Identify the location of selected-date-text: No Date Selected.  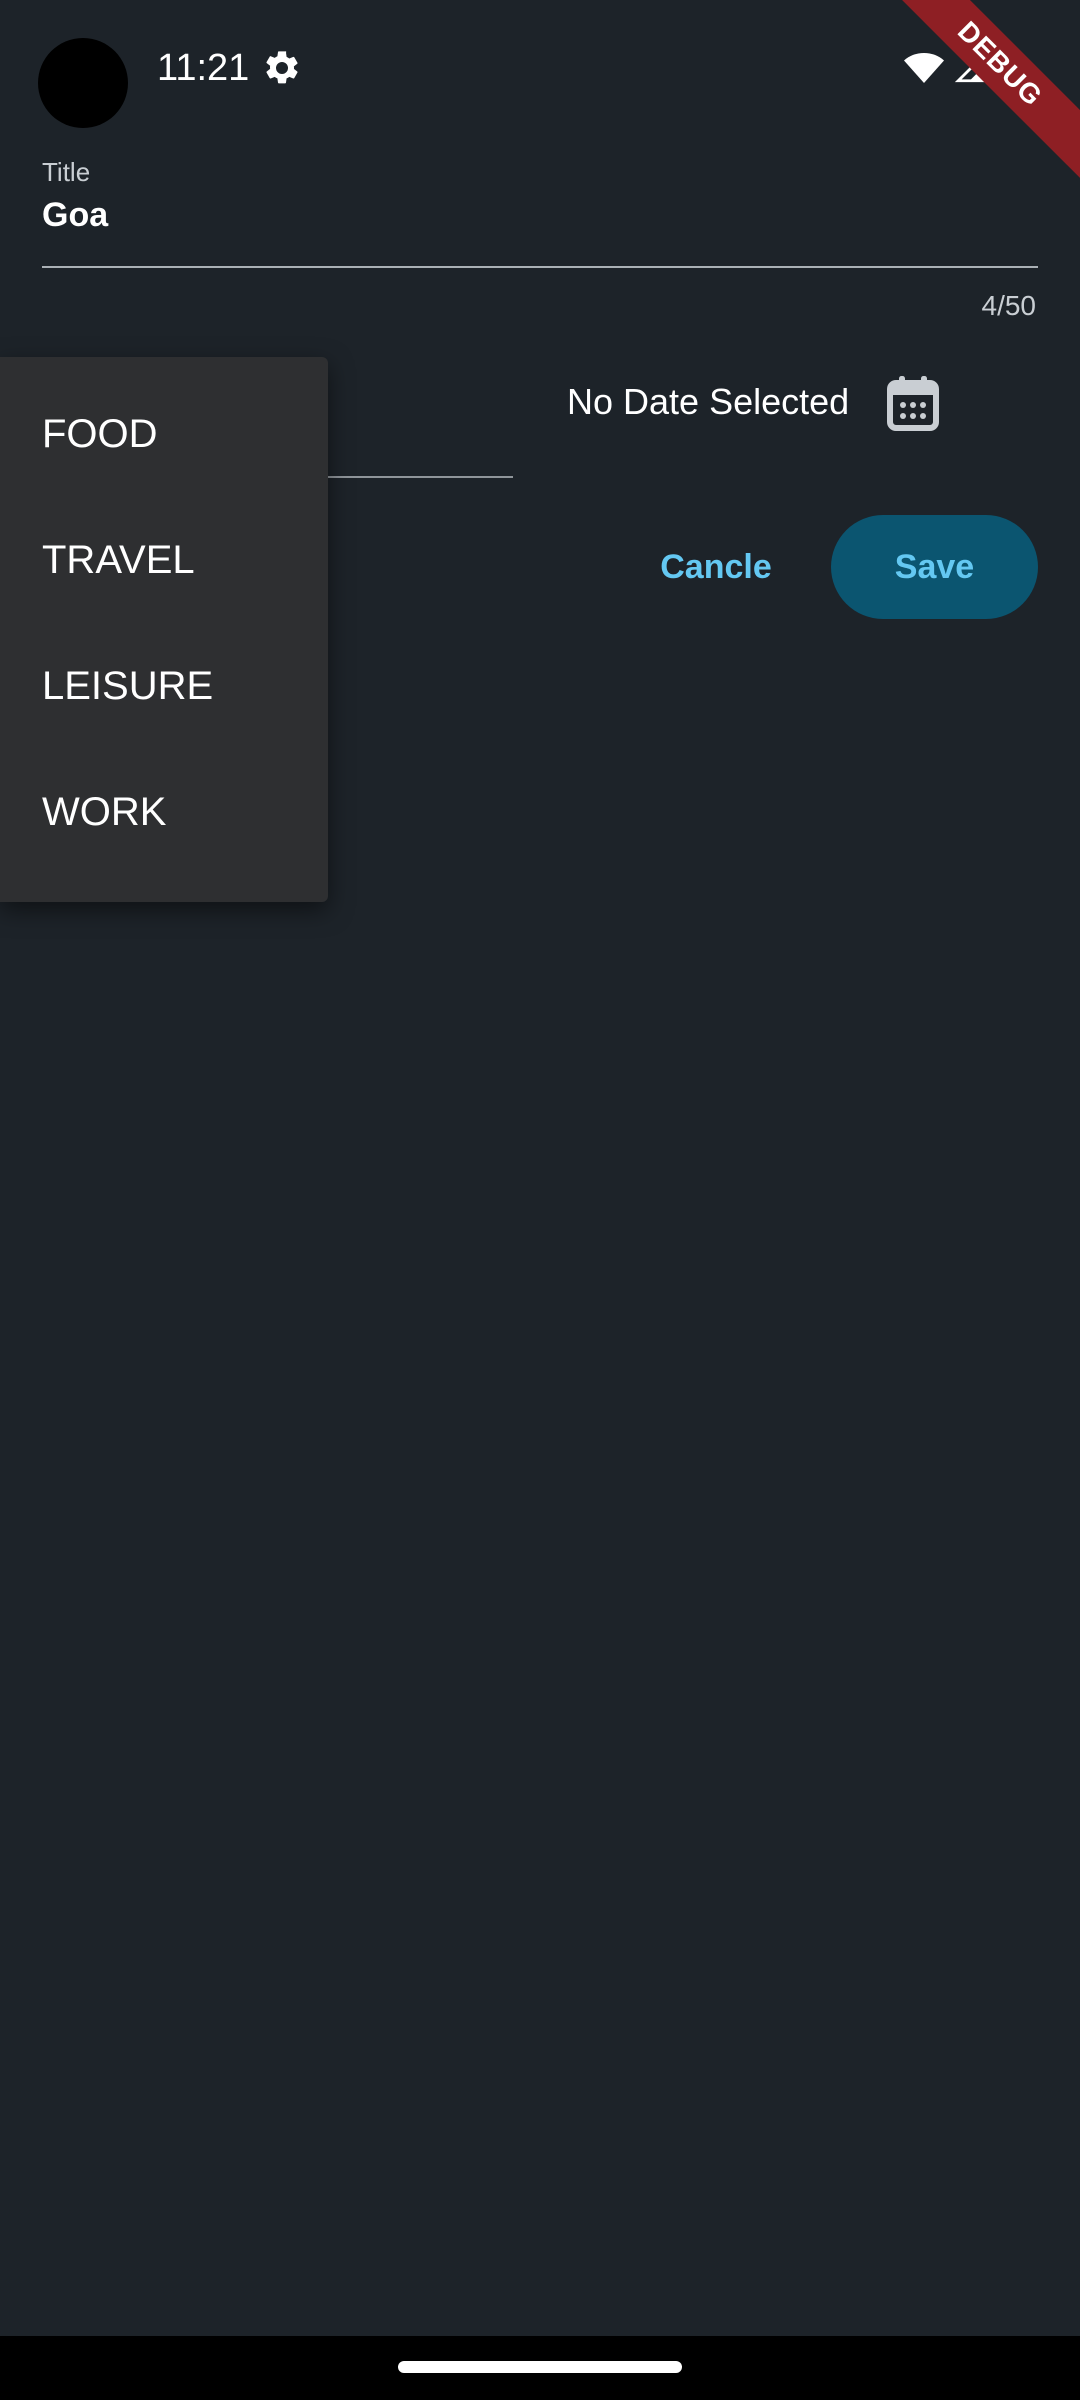
(708, 401).